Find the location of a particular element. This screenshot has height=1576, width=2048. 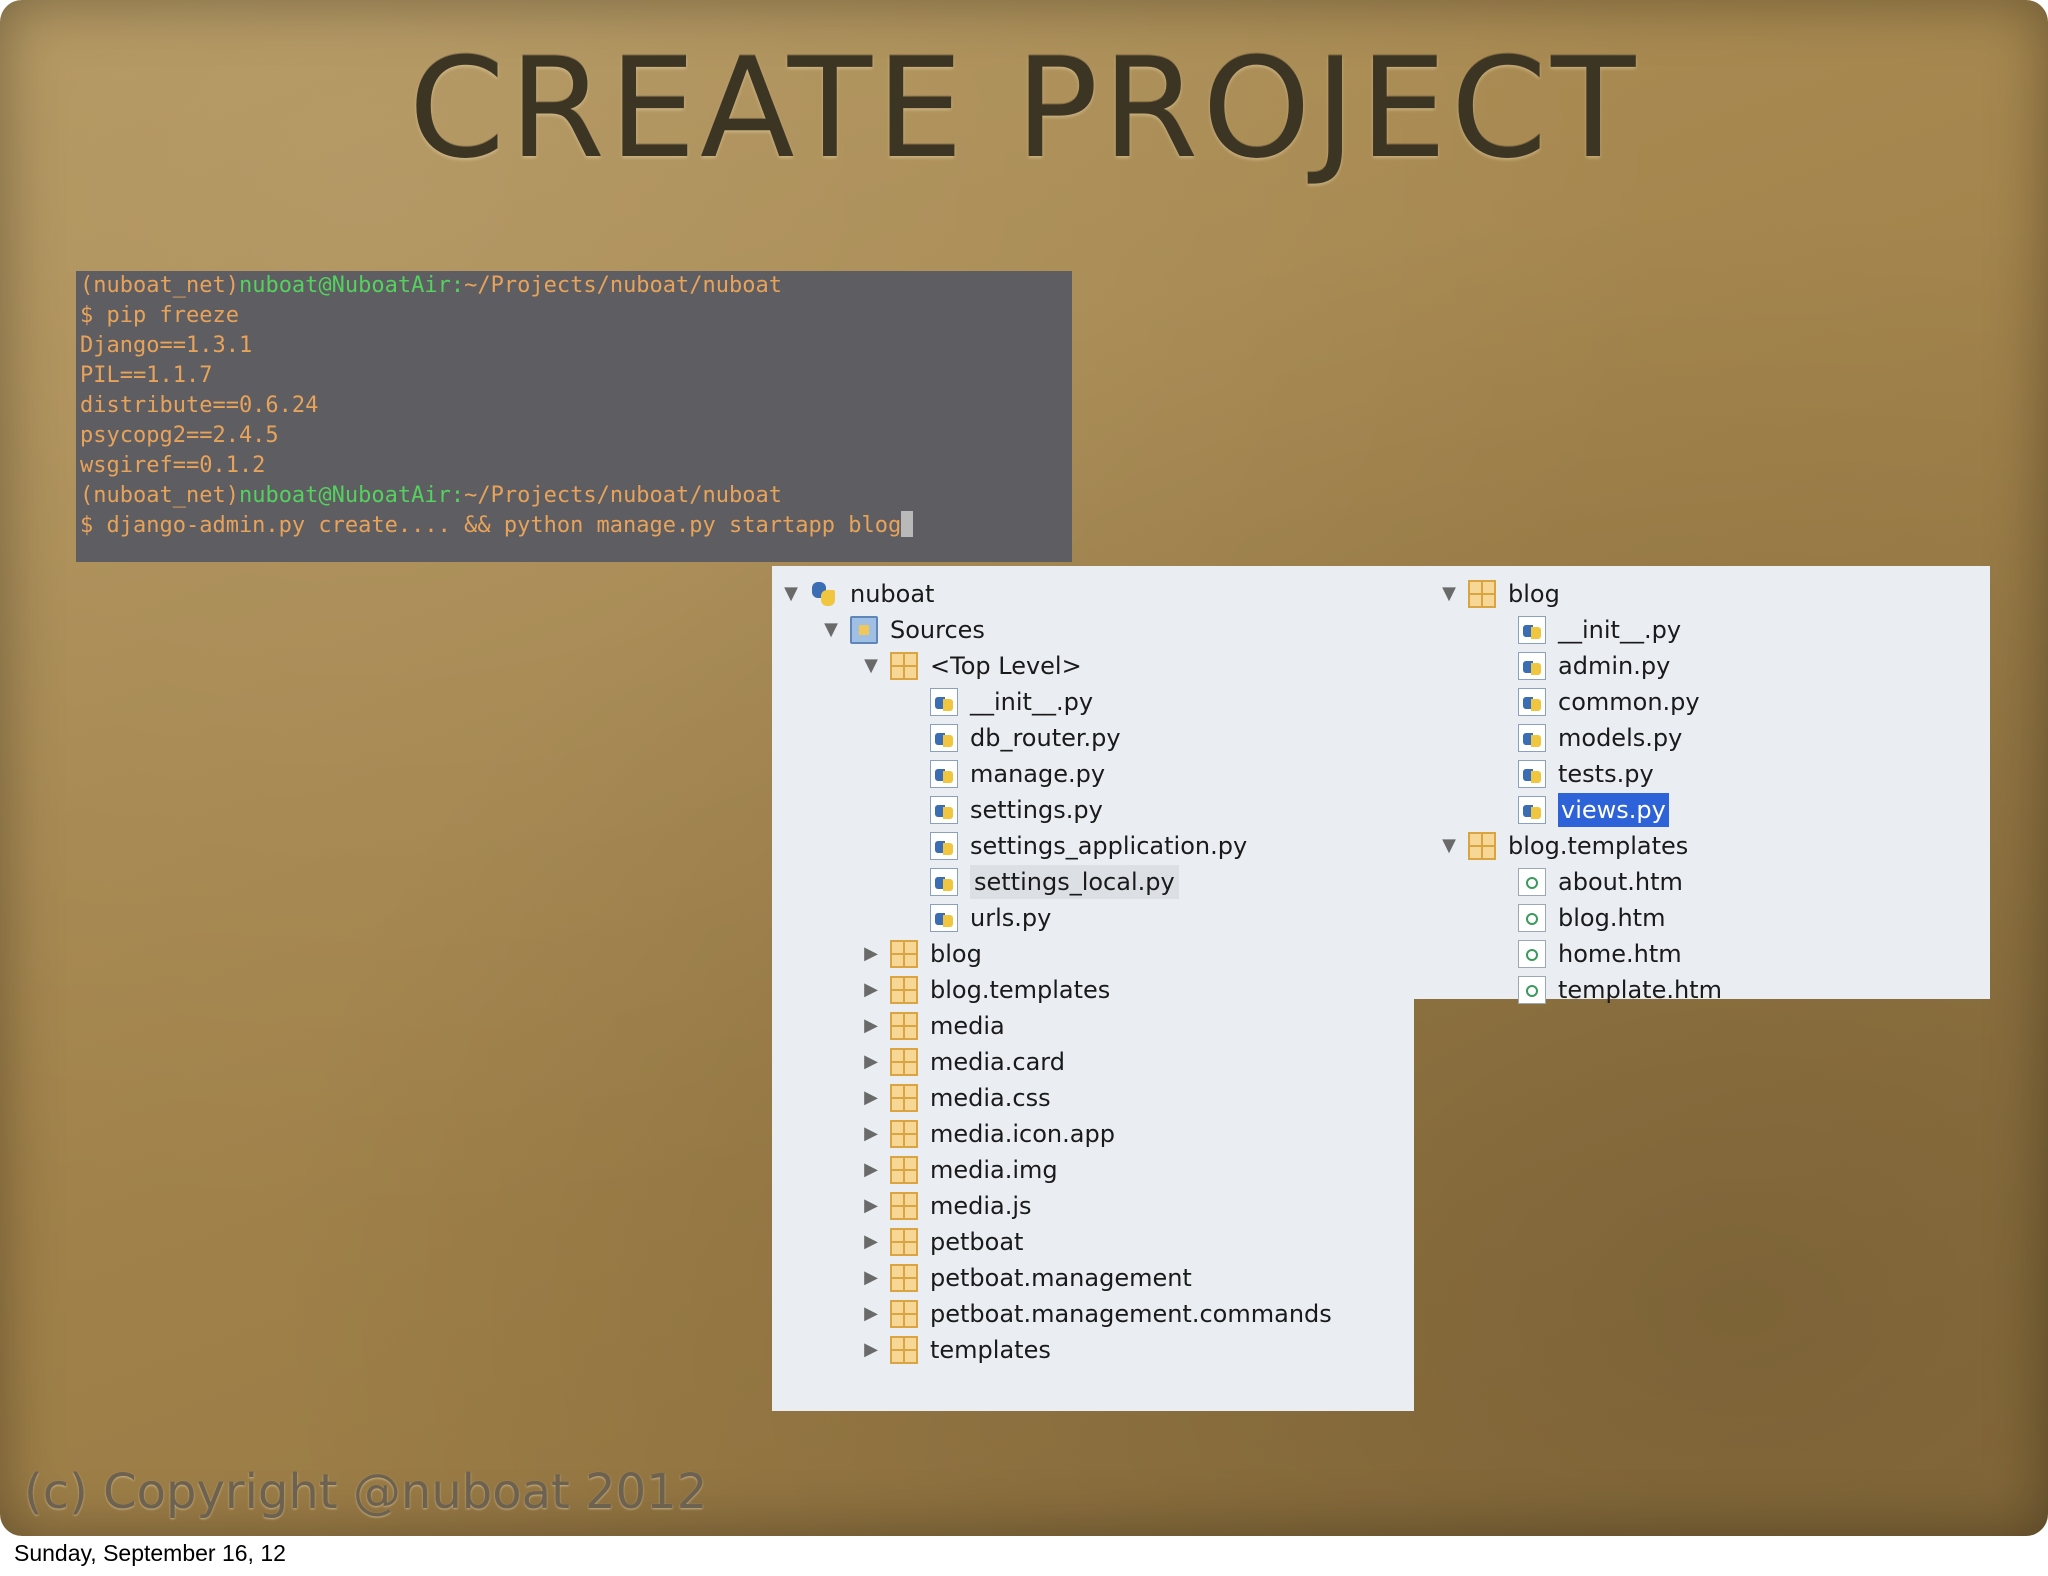

tree-package: ▶ petboat.management is located at coordinates (1026, 1278).